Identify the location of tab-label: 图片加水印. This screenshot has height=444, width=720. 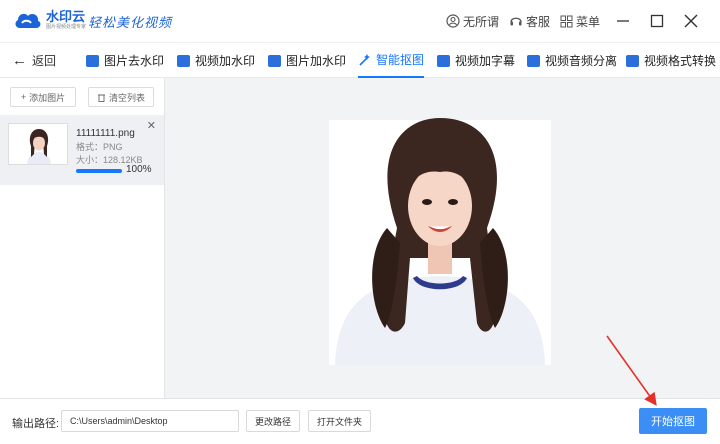
(316, 61).